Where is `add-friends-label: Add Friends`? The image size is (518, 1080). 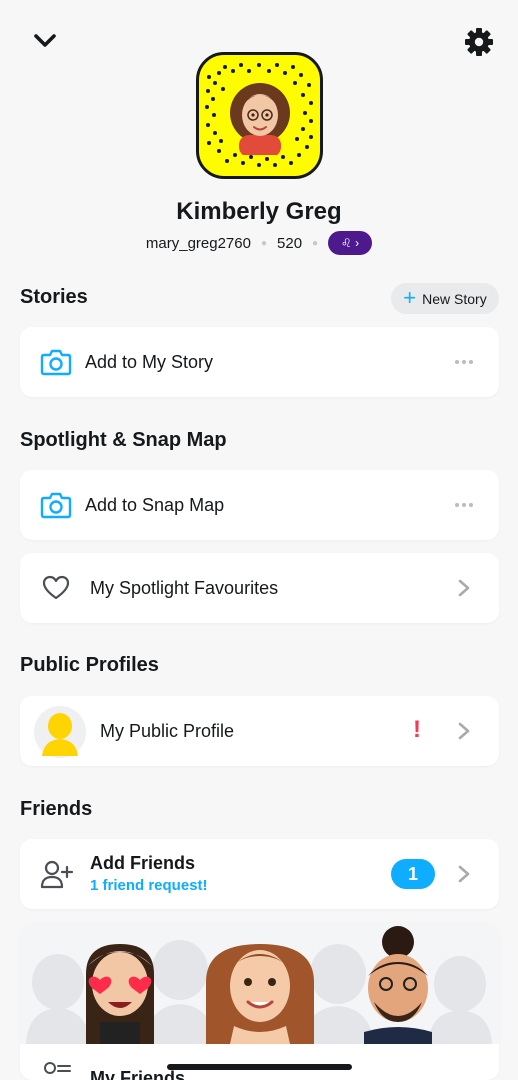 add-friends-label: Add Friends is located at coordinates (143, 863).